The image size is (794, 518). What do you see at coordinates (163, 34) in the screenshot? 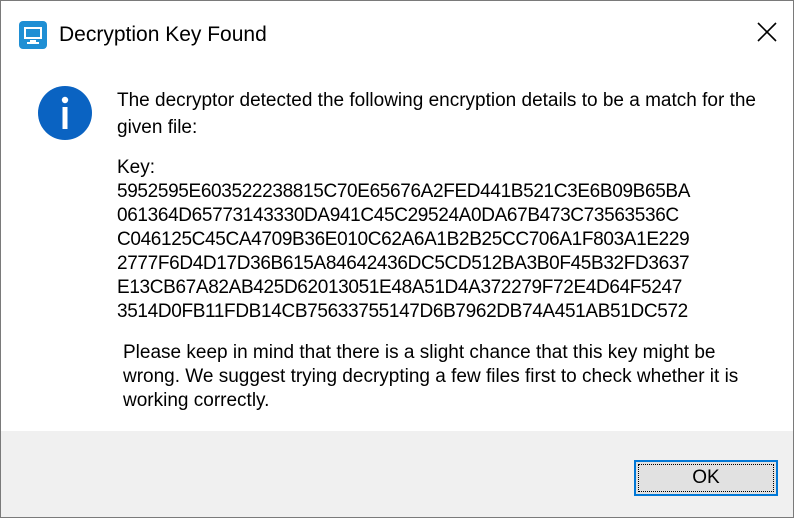
I see `dialog-title: Decryption Key Found` at bounding box center [163, 34].